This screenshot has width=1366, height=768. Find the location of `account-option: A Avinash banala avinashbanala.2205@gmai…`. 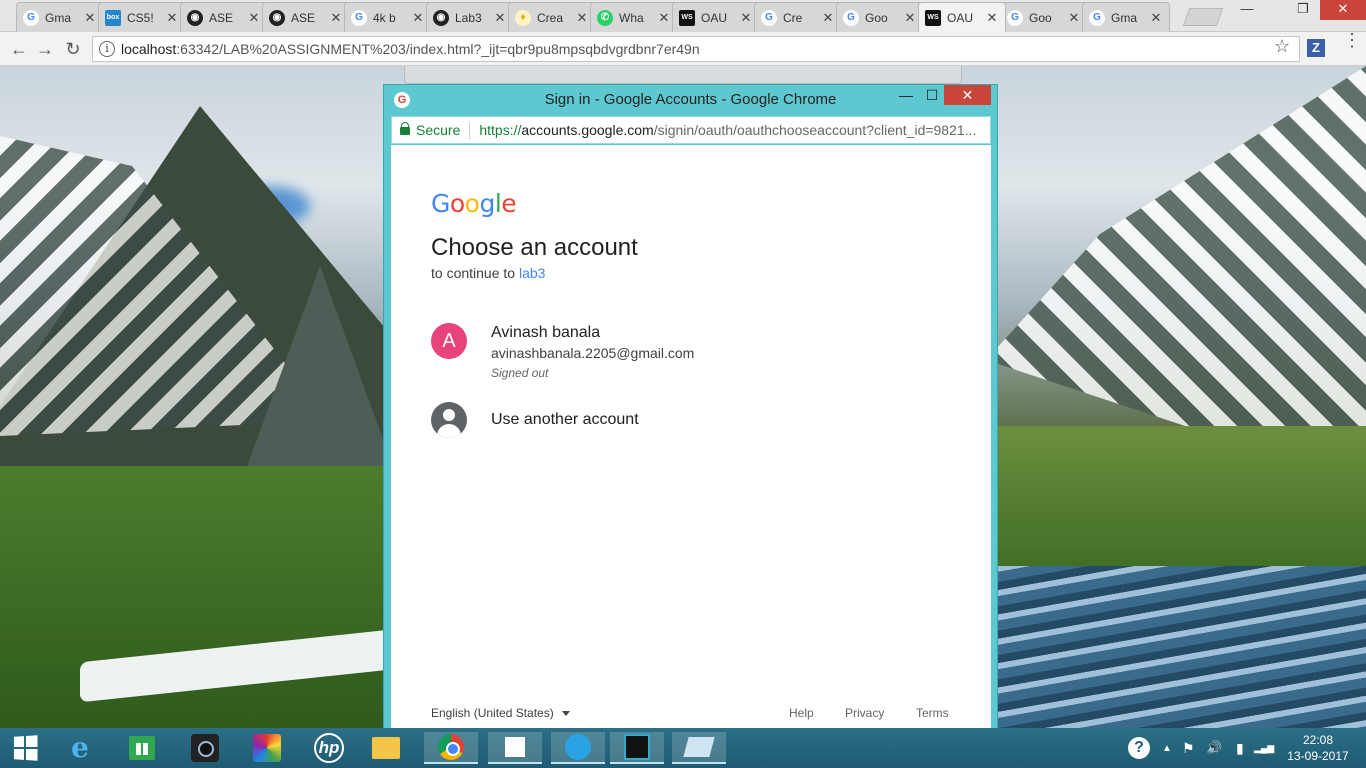

account-option: A Avinash banala avinashbanala.2205@gmai… is located at coordinates (691, 355).